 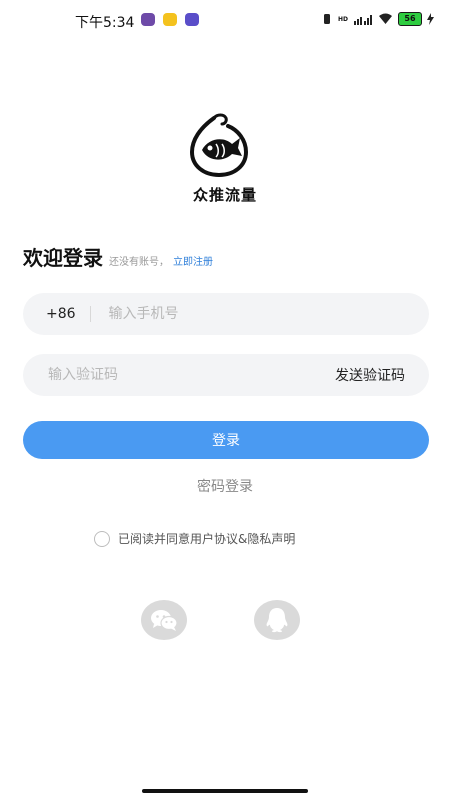 I want to click on charging-icon, so click(x=430, y=19).